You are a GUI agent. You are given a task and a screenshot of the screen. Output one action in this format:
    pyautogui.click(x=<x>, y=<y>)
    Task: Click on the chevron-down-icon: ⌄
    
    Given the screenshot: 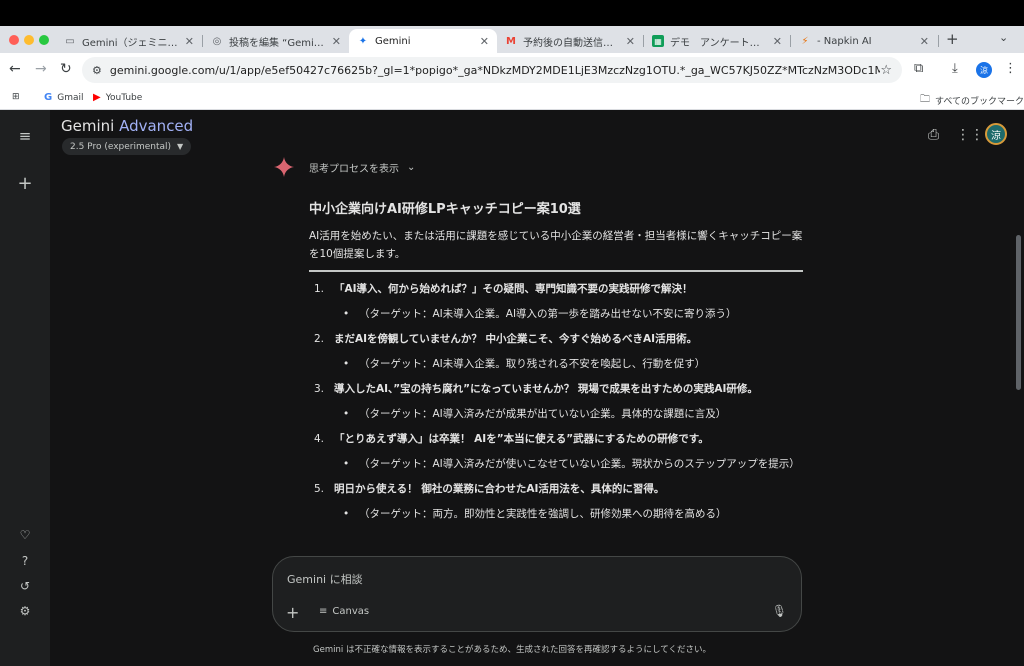 What is the action you would take?
    pyautogui.click(x=411, y=167)
    